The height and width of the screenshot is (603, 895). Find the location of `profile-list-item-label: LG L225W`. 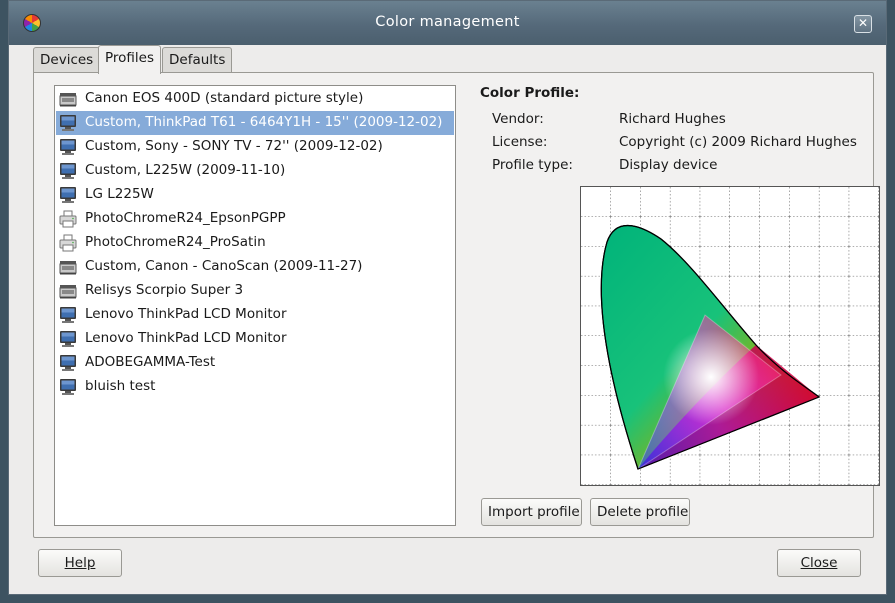

profile-list-item-label: LG L225W is located at coordinates (119, 194).